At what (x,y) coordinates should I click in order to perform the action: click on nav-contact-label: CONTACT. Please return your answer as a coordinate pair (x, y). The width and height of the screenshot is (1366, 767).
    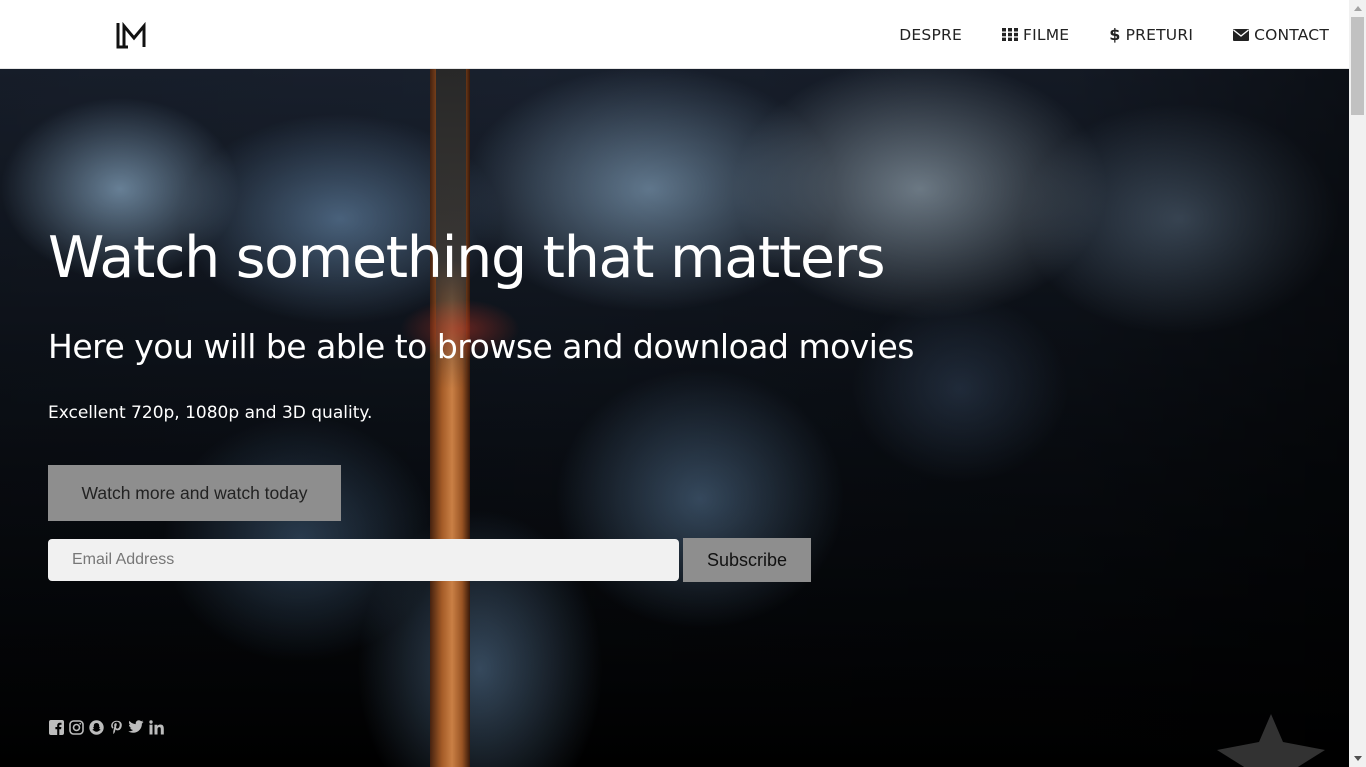
    Looking at the image, I should click on (1291, 34).